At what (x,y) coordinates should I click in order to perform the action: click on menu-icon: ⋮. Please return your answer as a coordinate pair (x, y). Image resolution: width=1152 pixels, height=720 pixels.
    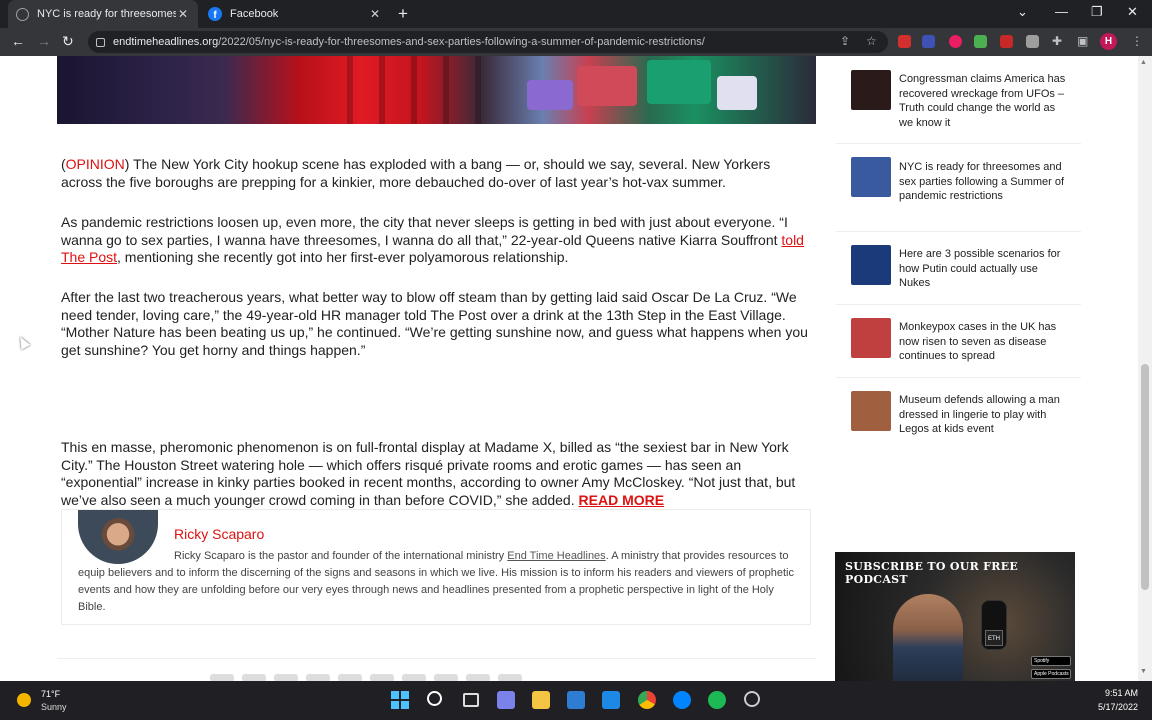
    Looking at the image, I should click on (1137, 41).